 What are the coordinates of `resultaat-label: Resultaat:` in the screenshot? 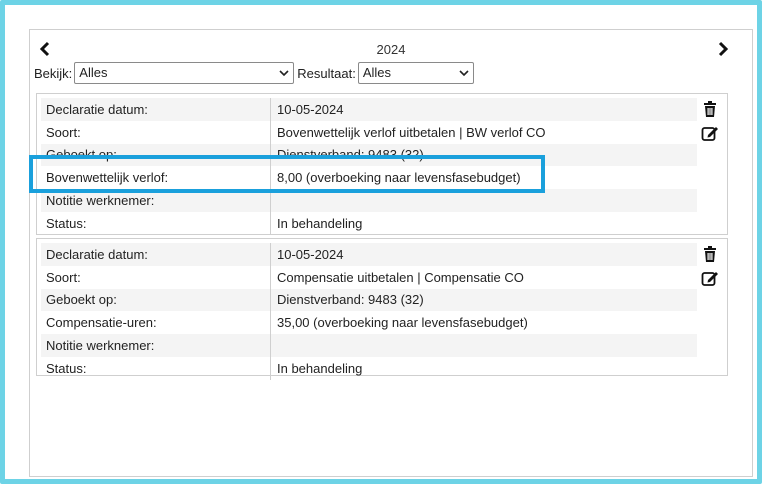 It's located at (326, 73).